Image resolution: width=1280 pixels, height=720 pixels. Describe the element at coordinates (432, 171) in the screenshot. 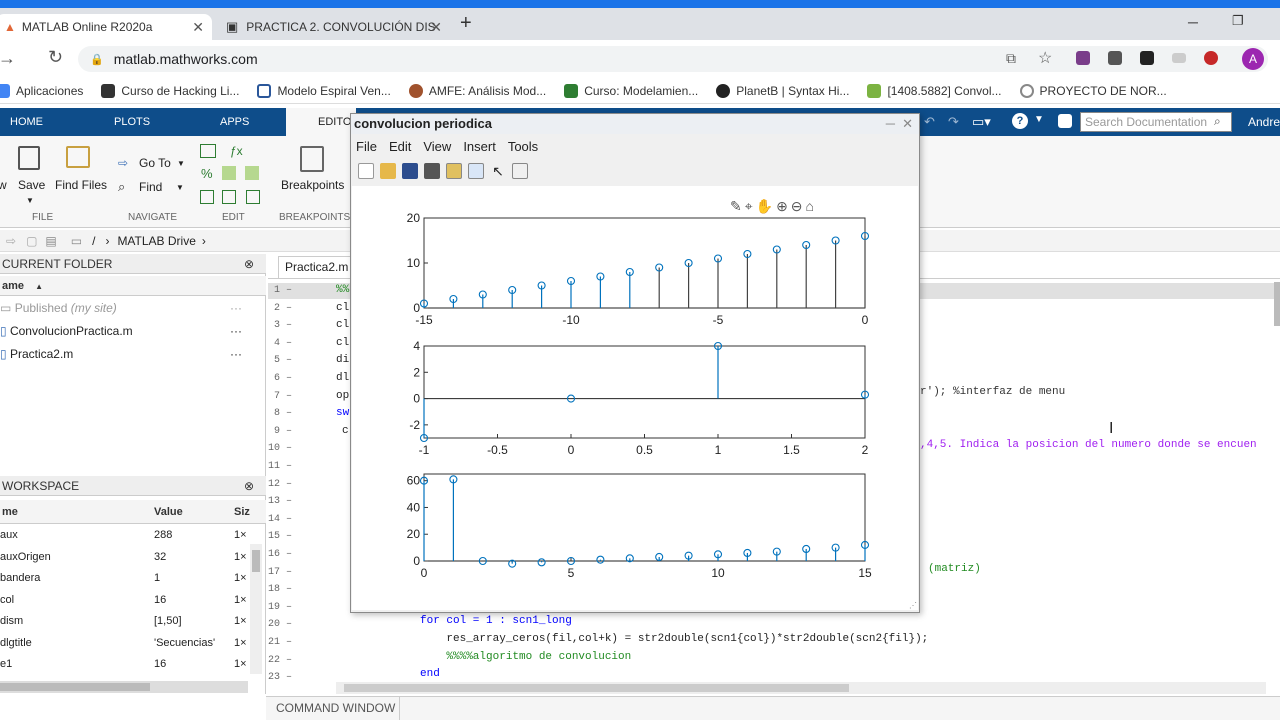

I see `print-icon` at that location.